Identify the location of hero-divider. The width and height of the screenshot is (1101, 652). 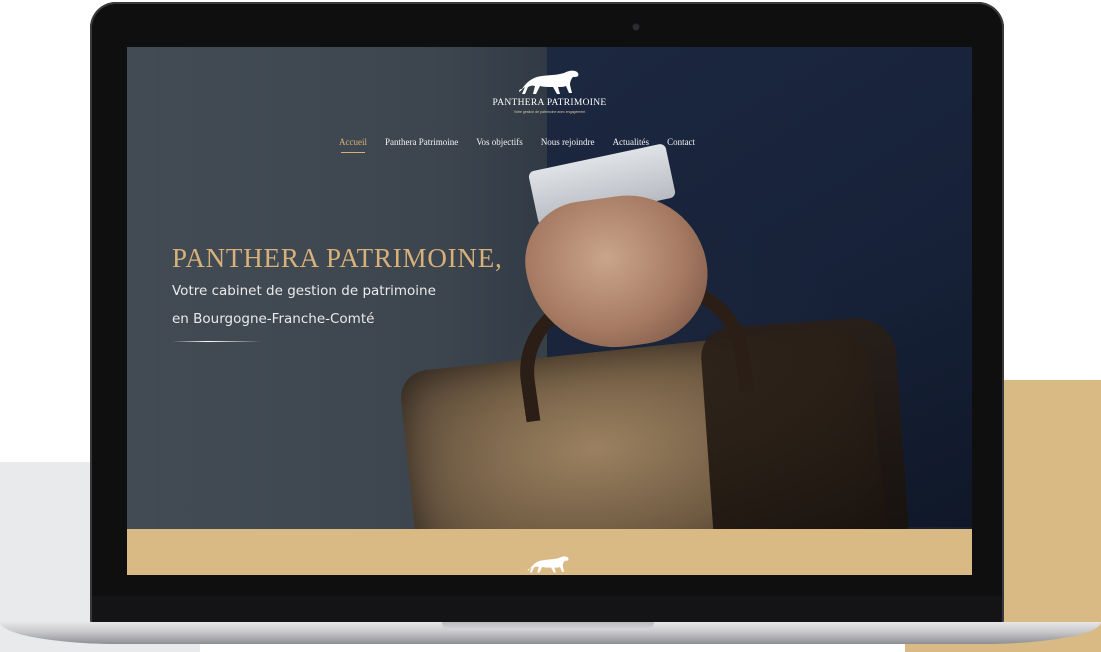
(217, 341).